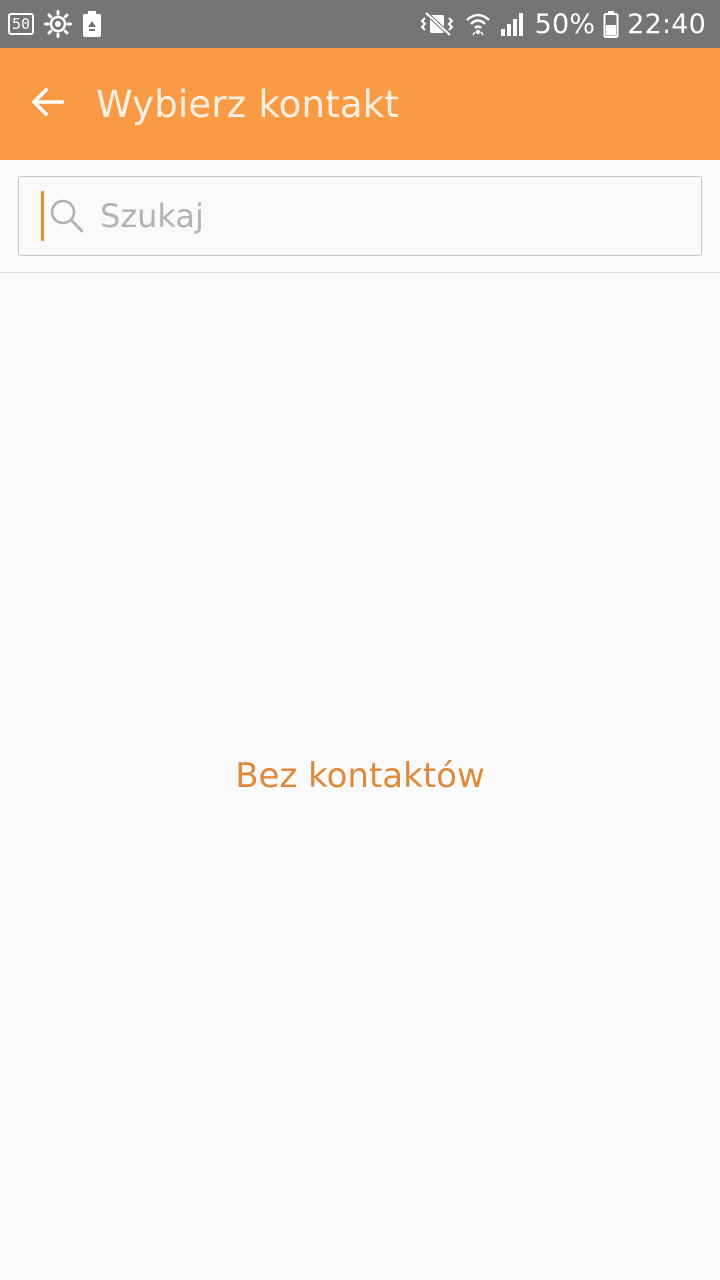 The height and width of the screenshot is (1280, 720). What do you see at coordinates (513, 24) in the screenshot?
I see `signal-icon` at bounding box center [513, 24].